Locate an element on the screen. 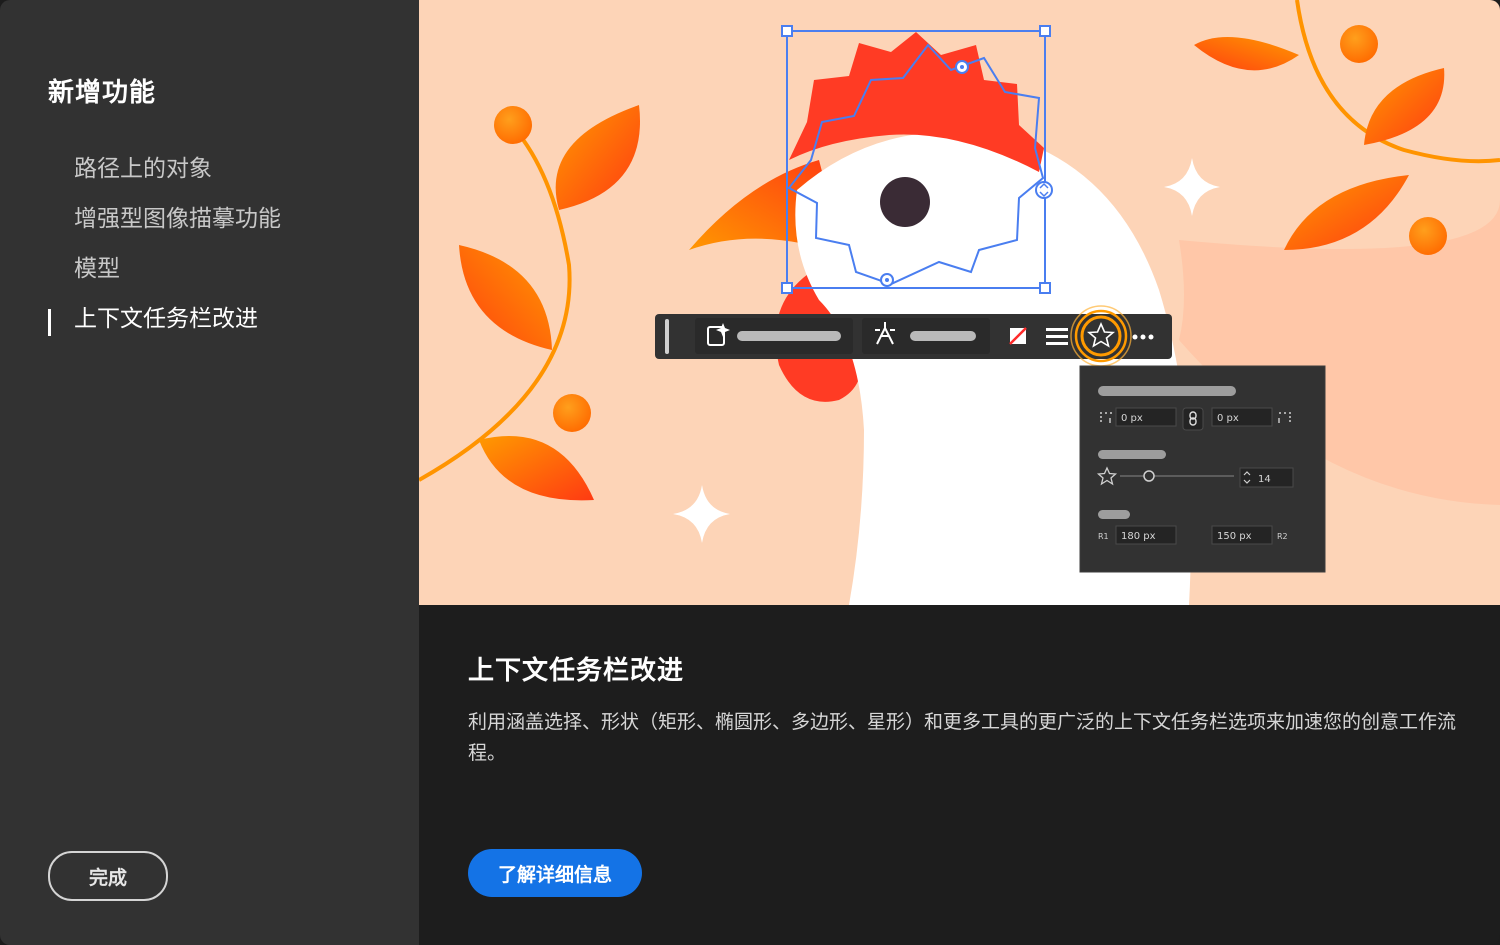  r2-label: R2 is located at coordinates (1282, 536).